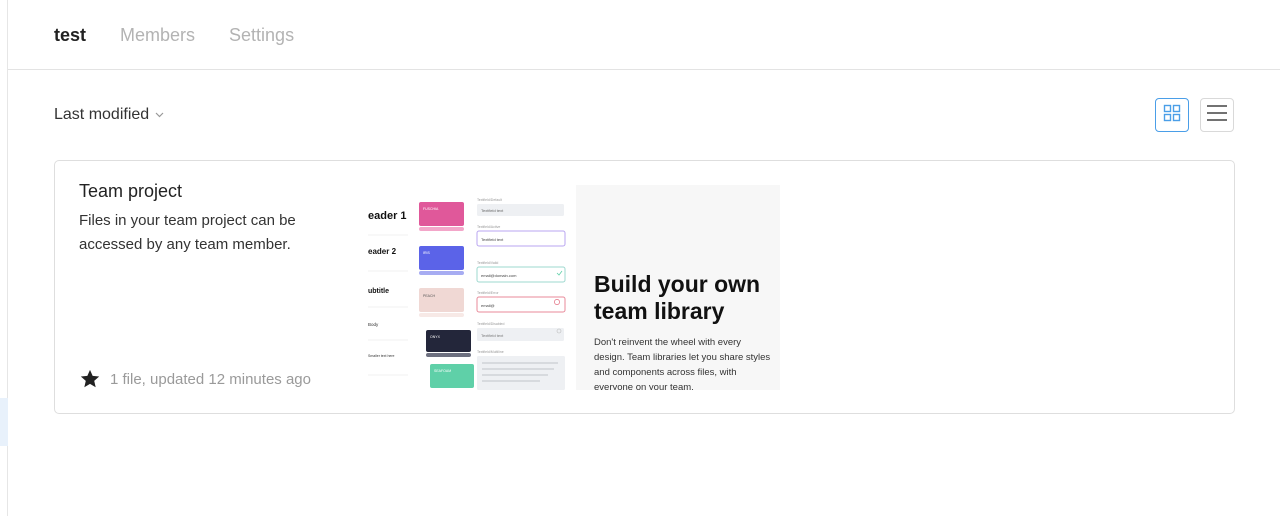 The image size is (1280, 516). What do you see at coordinates (429, 296) in the screenshot?
I see `swatch-peach: PEACH` at bounding box center [429, 296].